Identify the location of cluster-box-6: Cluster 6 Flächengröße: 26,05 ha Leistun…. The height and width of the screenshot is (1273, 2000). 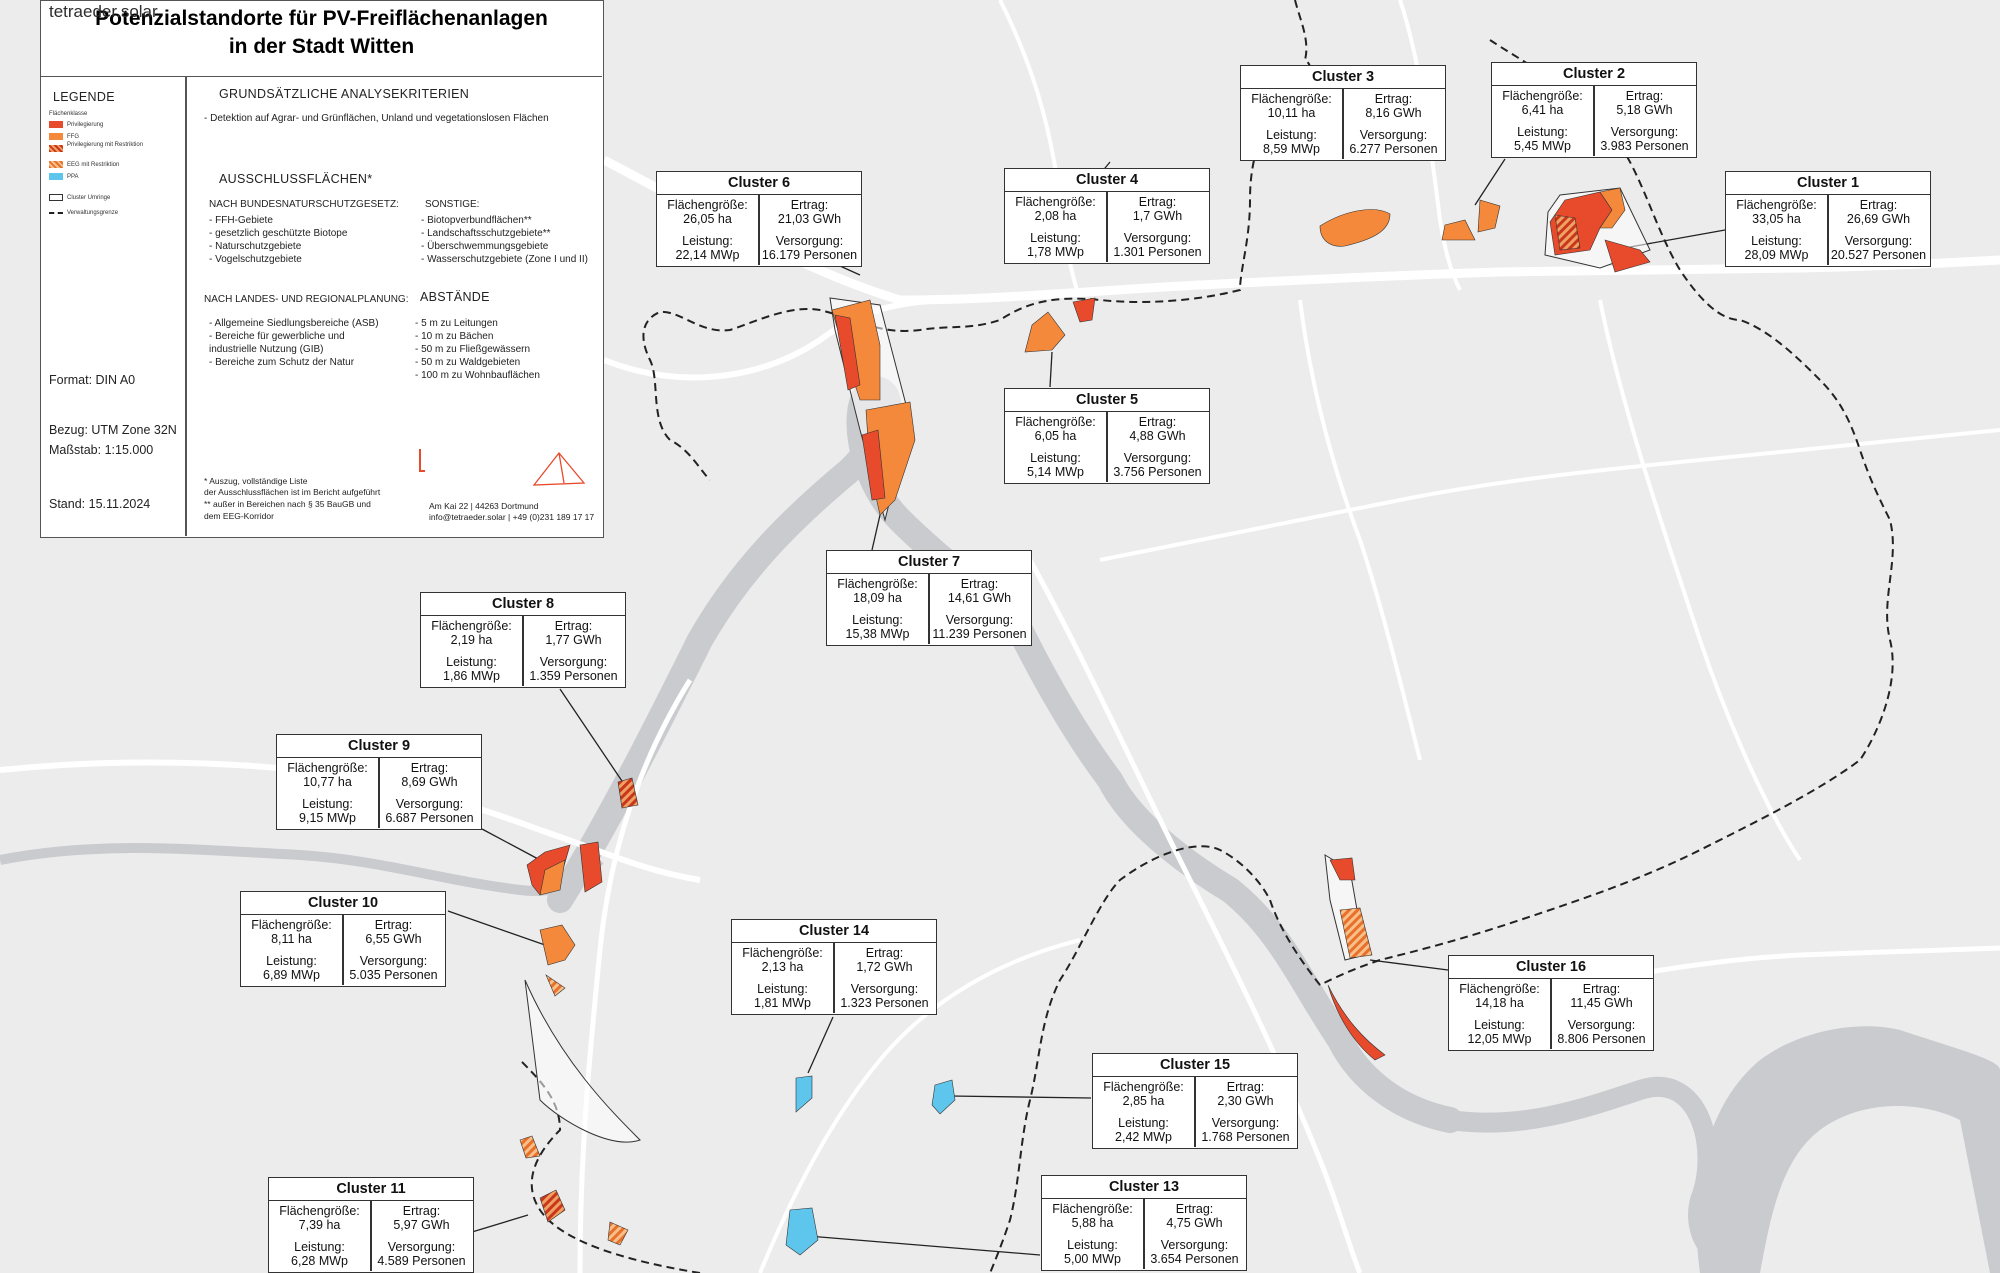
(759, 219).